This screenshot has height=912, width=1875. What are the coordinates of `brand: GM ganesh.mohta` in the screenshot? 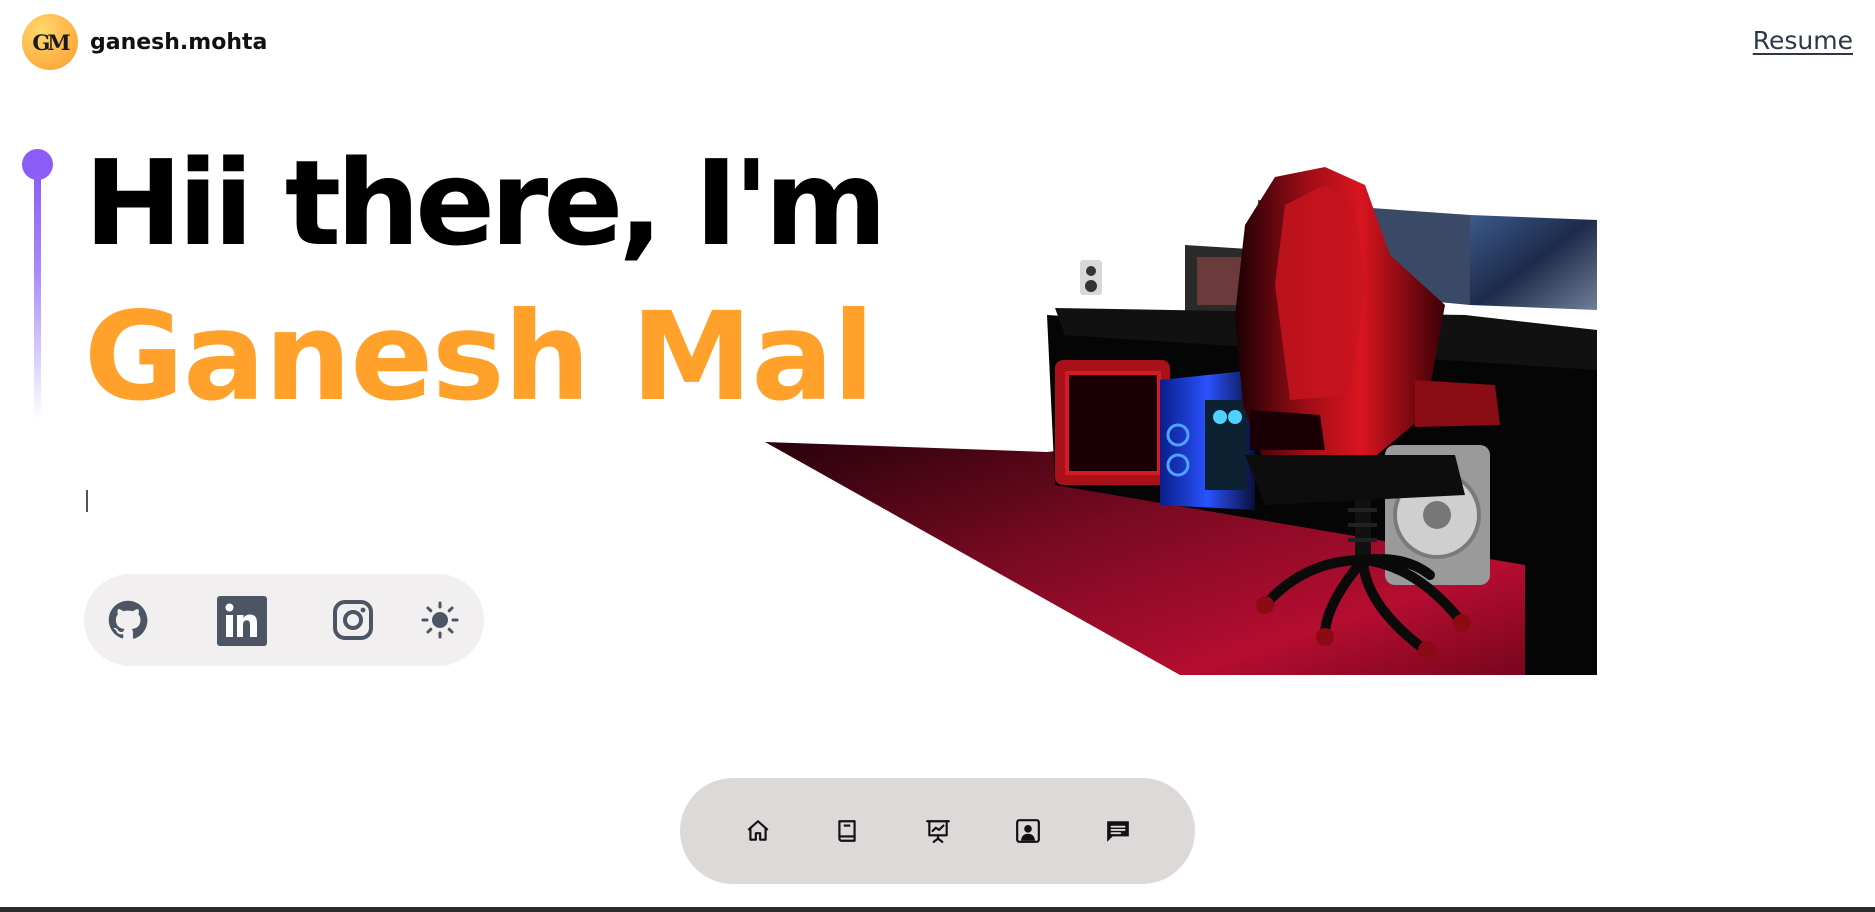 It's located at (144, 42).